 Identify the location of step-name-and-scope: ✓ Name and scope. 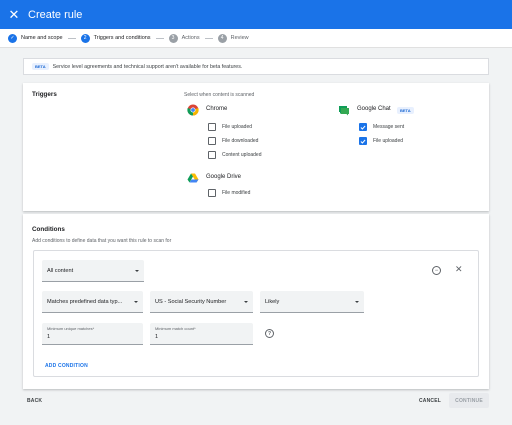
(35, 38).